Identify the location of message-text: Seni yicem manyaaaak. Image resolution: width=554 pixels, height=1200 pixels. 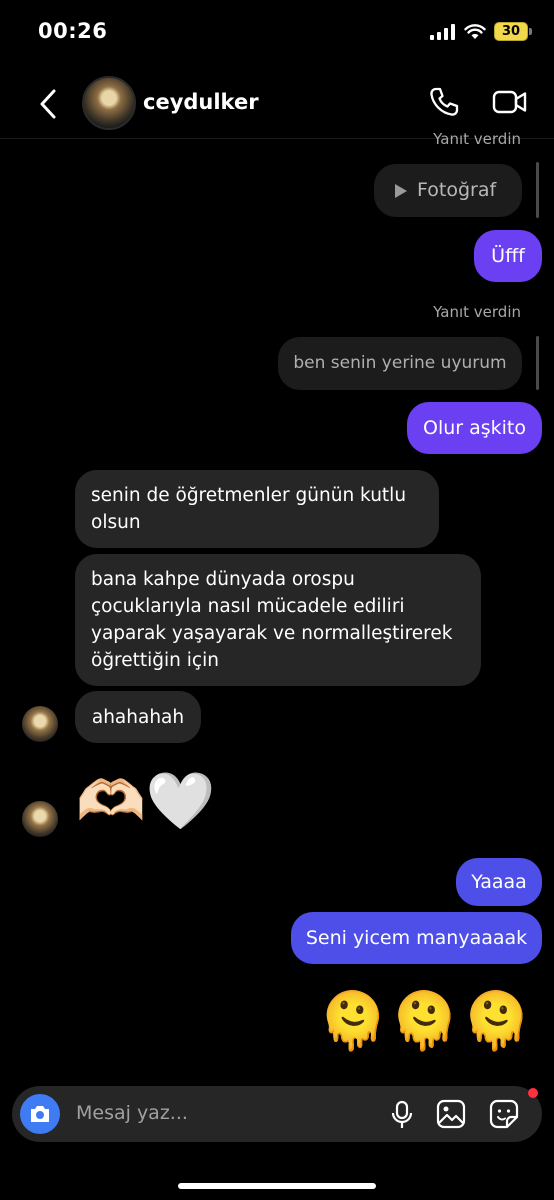
(416, 937).